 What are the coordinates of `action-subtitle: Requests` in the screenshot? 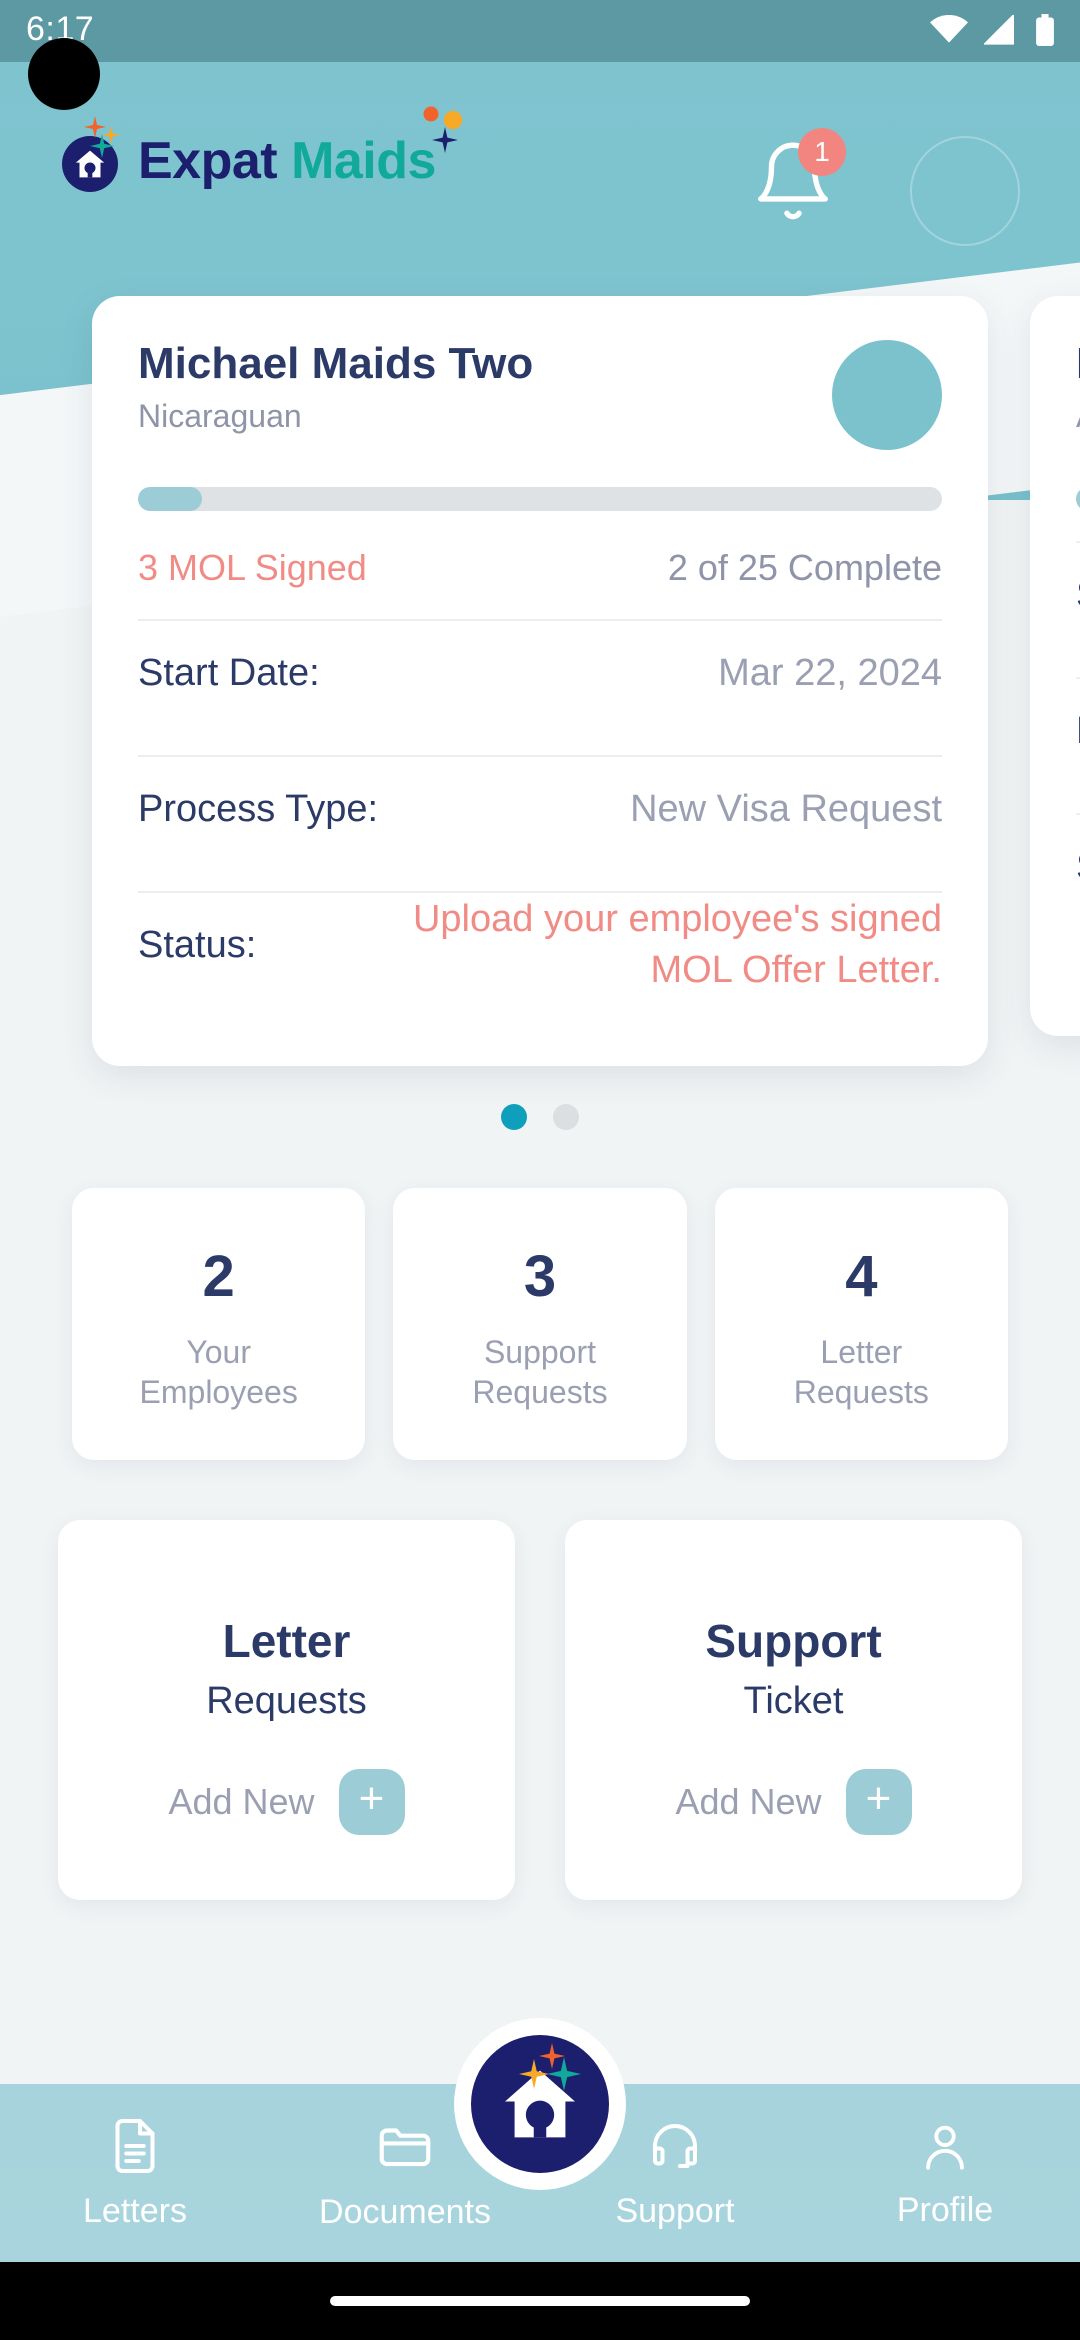 It's located at (286, 1701).